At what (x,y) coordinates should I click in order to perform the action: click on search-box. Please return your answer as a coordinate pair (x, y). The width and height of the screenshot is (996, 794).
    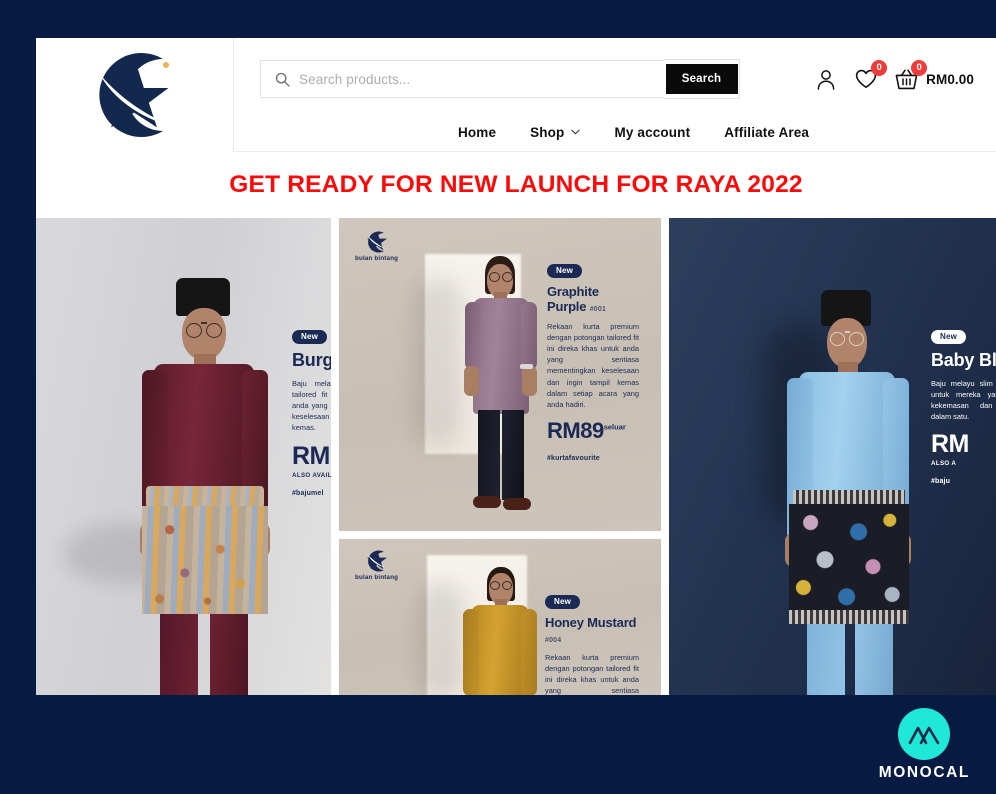
    Looking at the image, I should click on (462, 79).